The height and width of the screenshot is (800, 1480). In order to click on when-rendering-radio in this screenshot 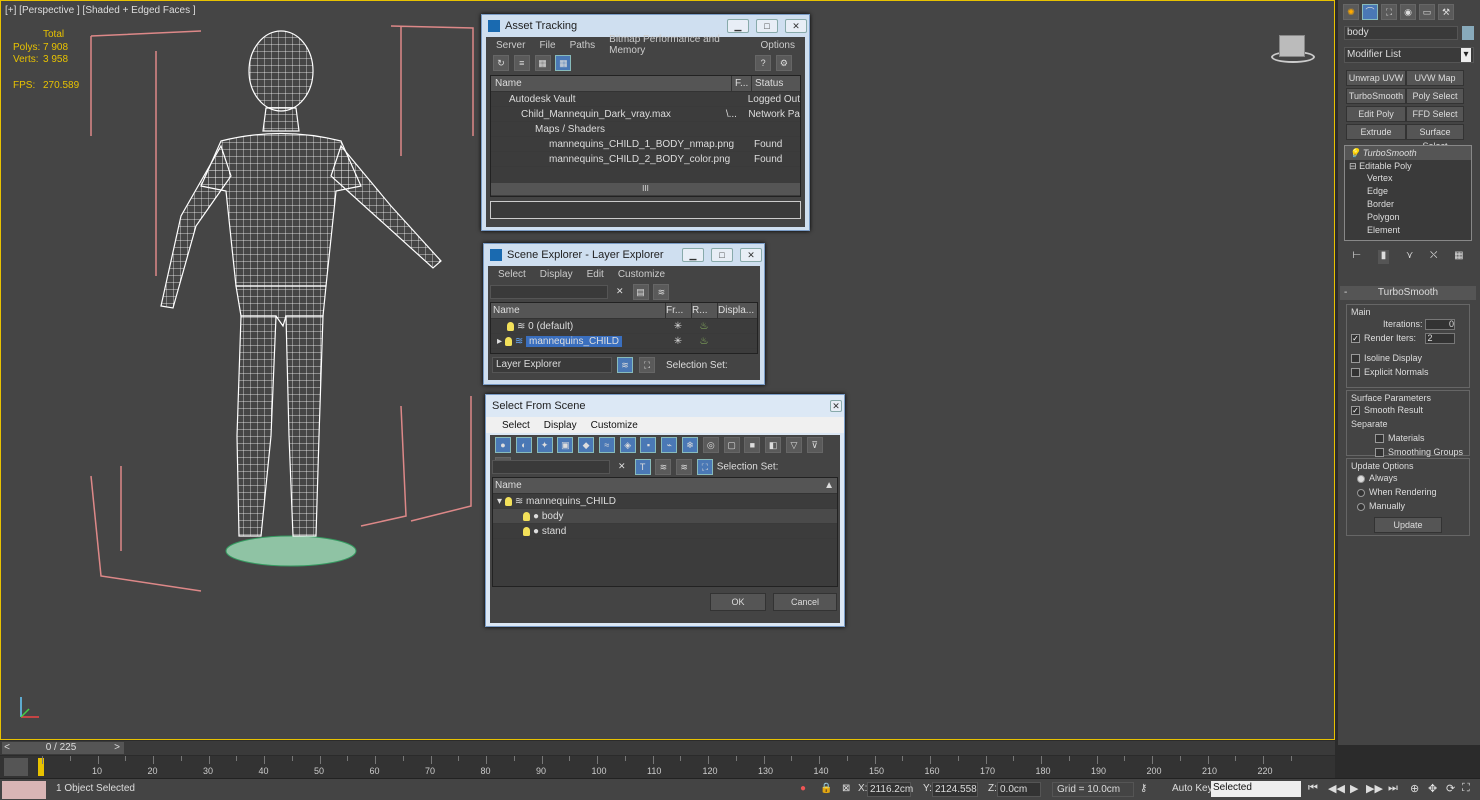, I will do `click(1361, 492)`.